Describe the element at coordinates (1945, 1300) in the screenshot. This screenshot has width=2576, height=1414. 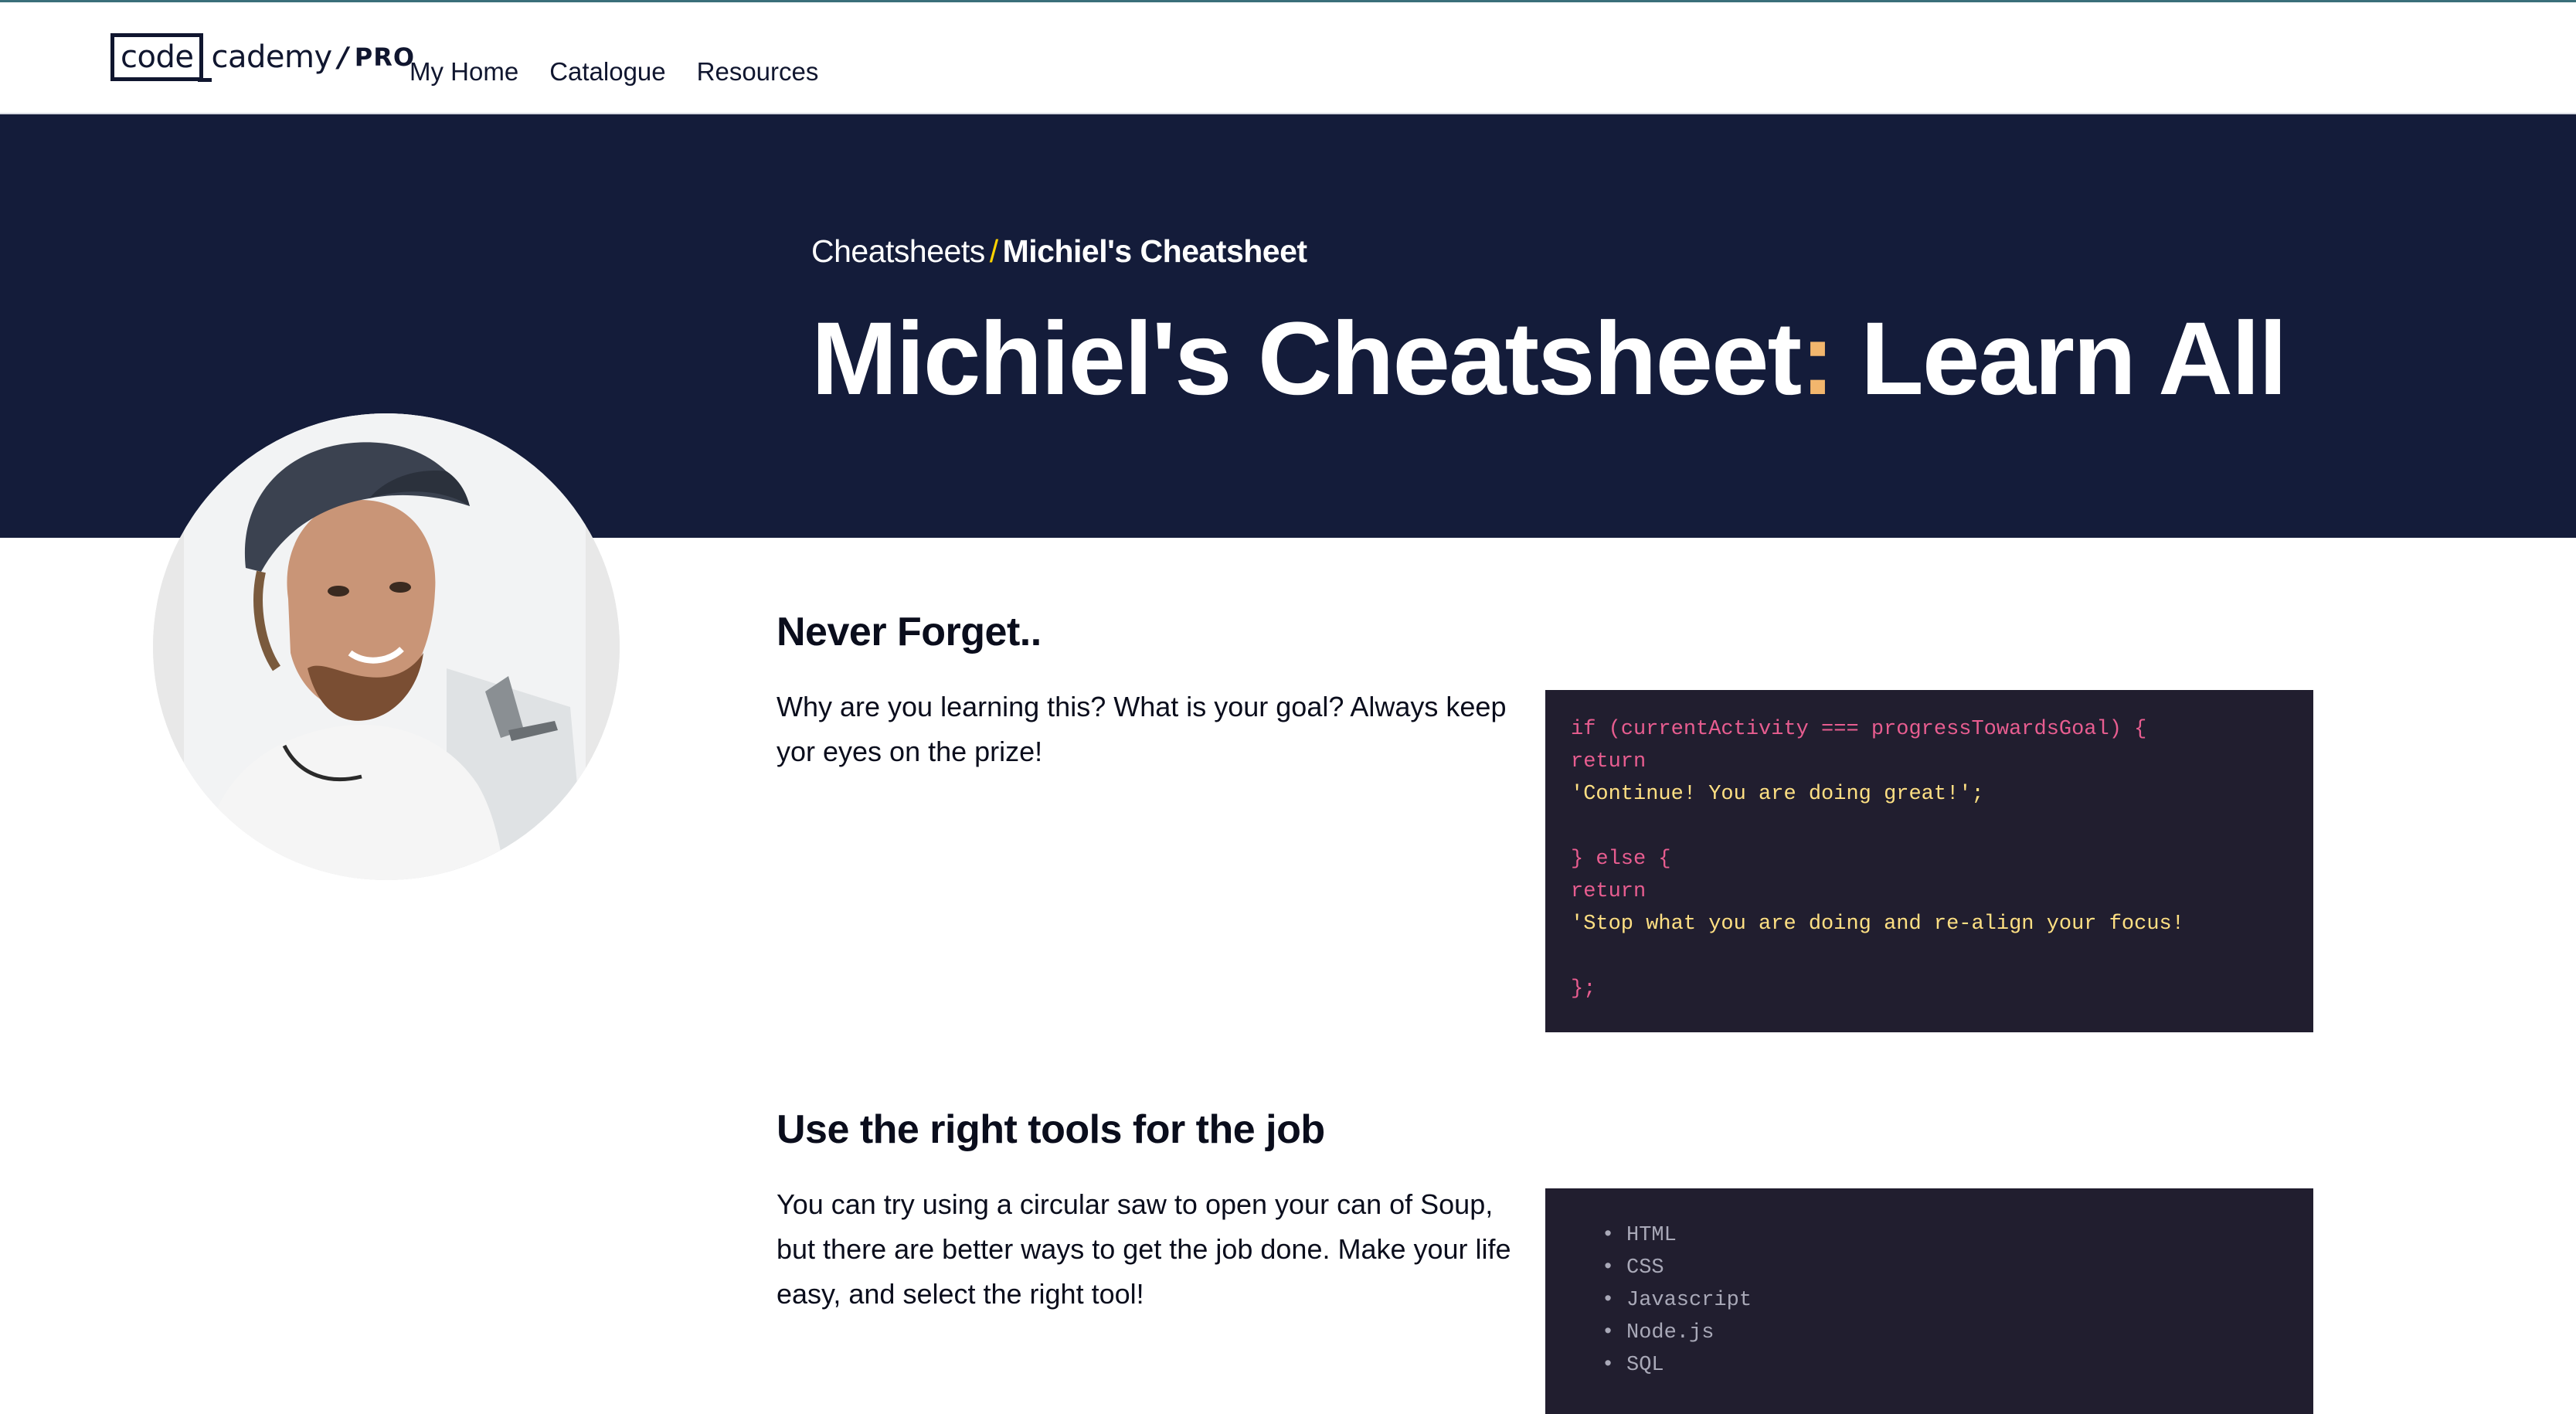
I see `list-item: Javascript` at that location.